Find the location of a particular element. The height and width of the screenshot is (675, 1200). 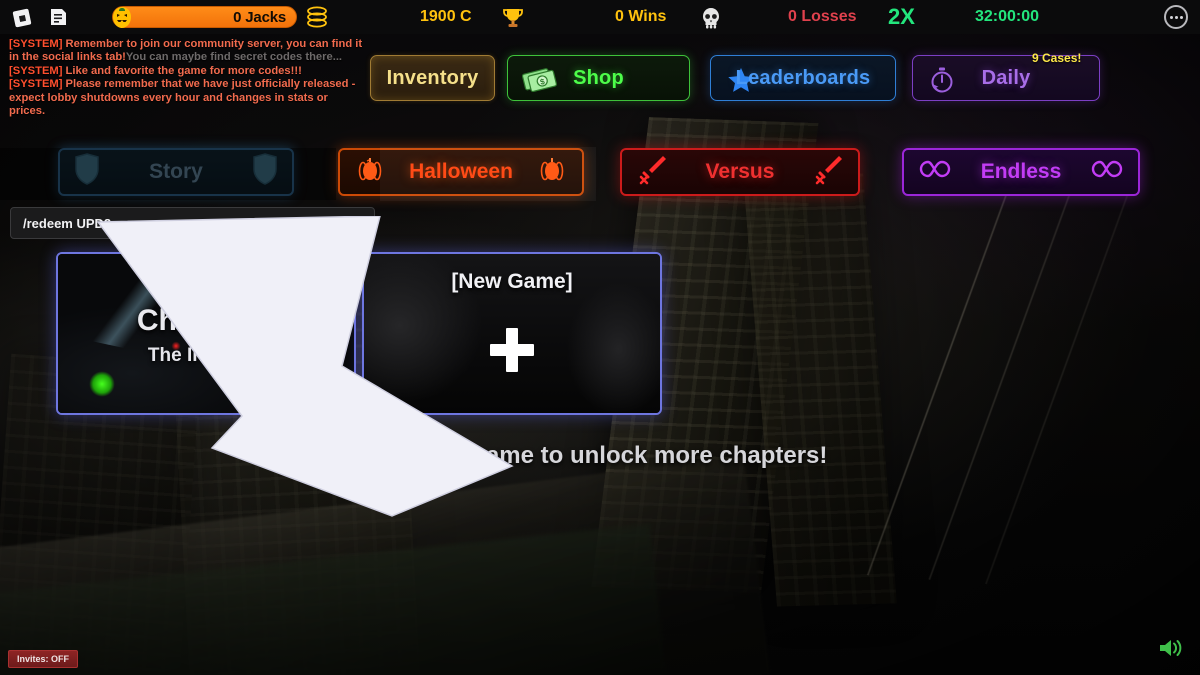

mode-tab-halloween: Halloween is located at coordinates (467, 174).